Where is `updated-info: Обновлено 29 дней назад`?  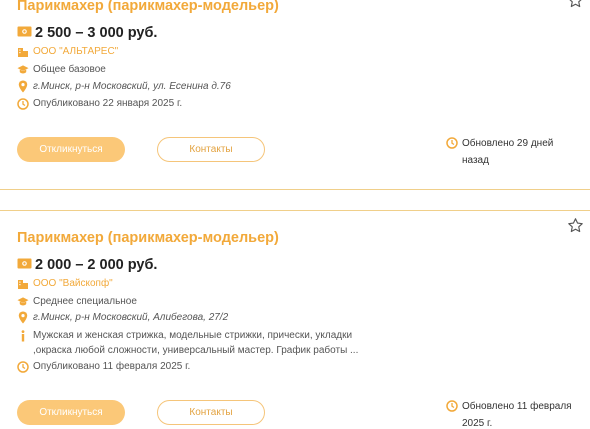 updated-info: Обновлено 29 дней назад is located at coordinates (514, 152).